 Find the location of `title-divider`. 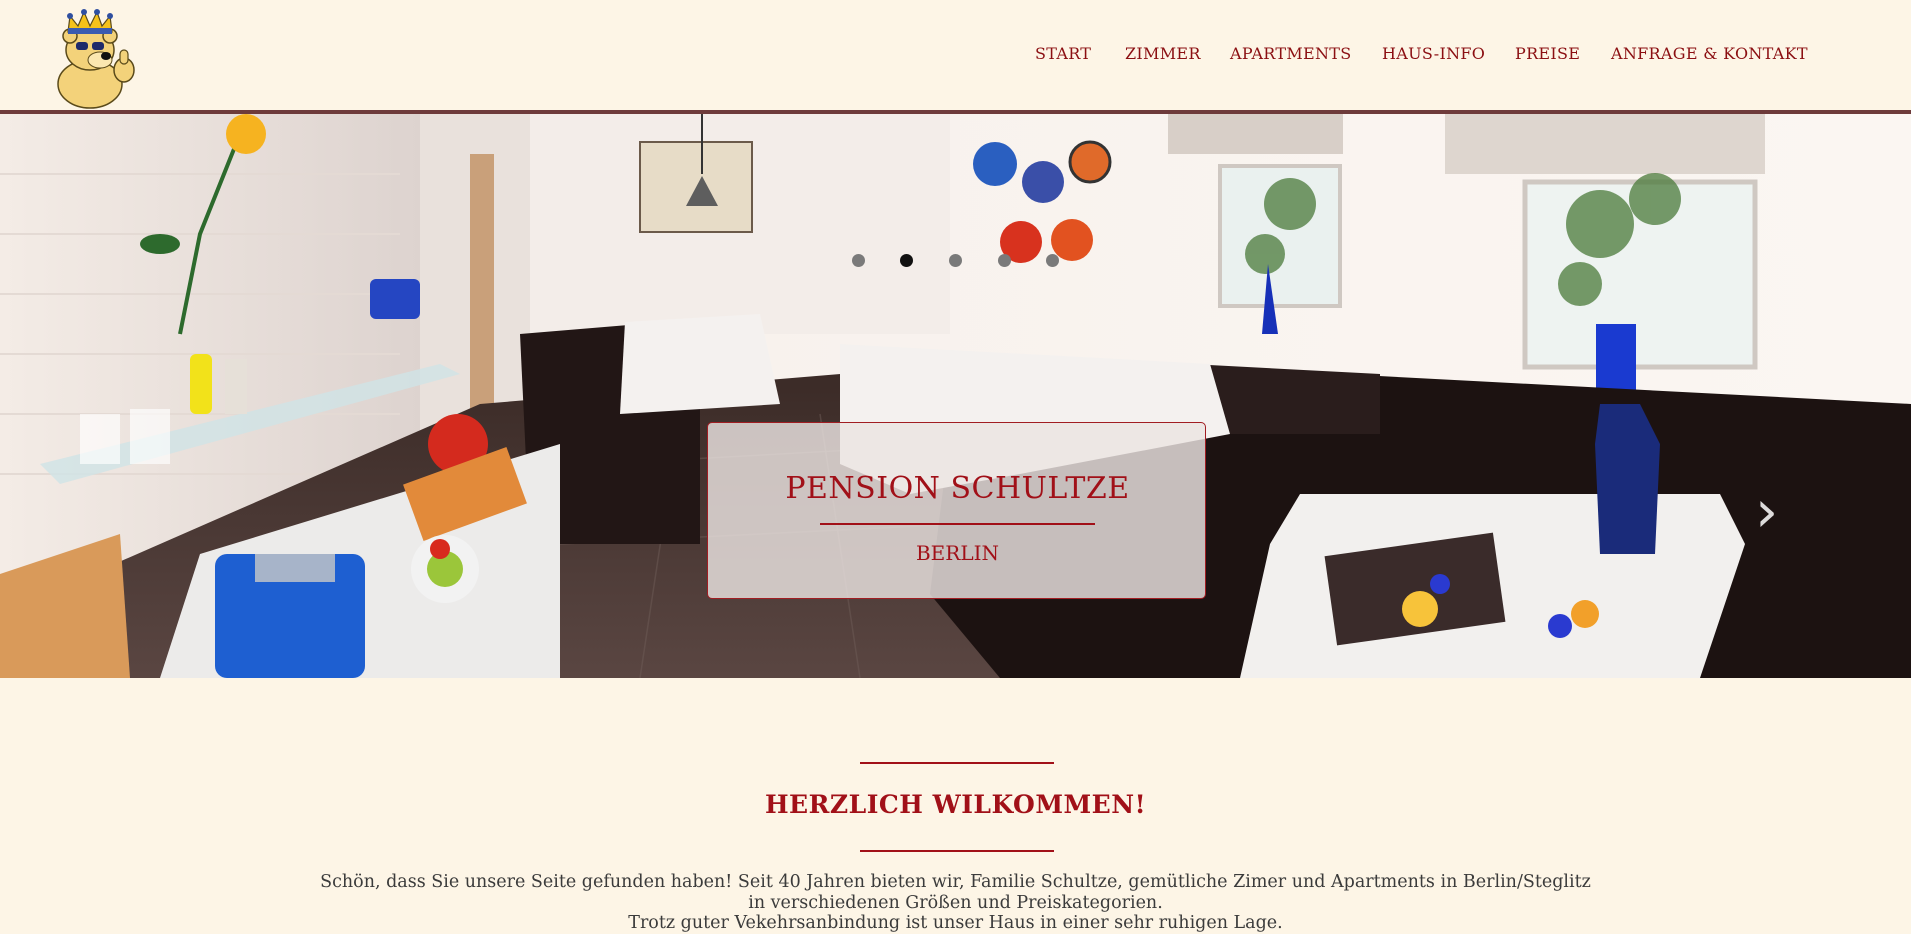

title-divider is located at coordinates (957, 524).